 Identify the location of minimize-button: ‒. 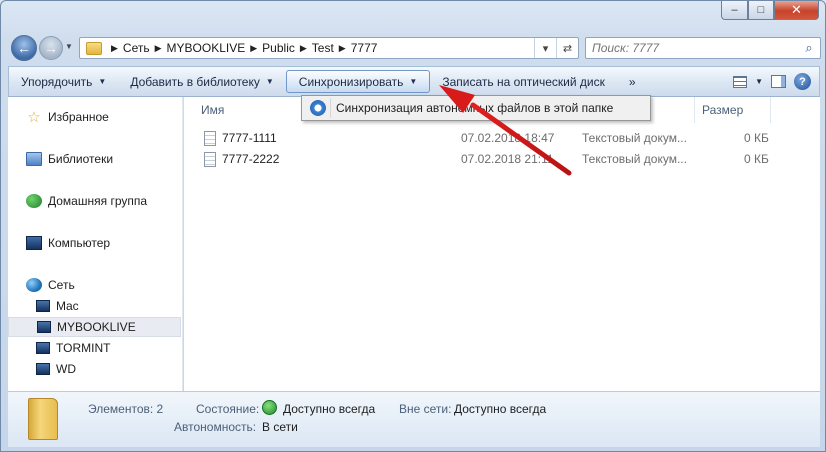
(734, 10).